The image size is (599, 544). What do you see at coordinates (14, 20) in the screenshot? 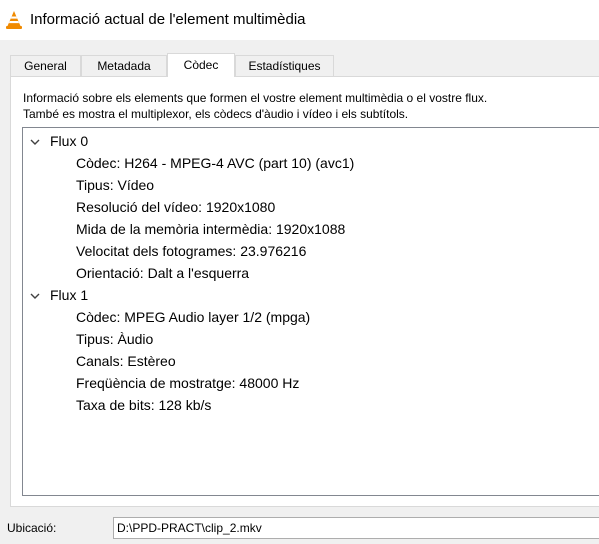
I see `vlc-cone-icon` at bounding box center [14, 20].